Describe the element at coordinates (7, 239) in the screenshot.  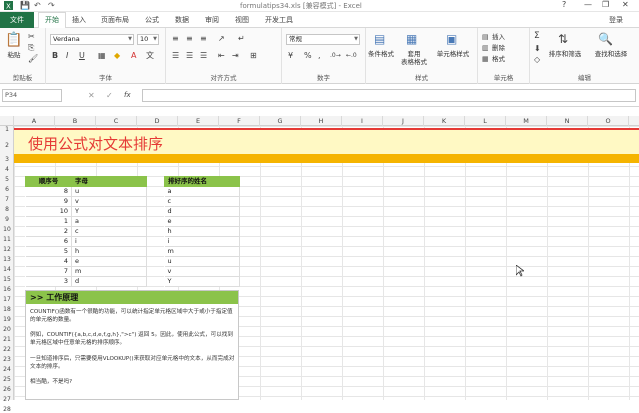
I see `row-header: 11` at that location.